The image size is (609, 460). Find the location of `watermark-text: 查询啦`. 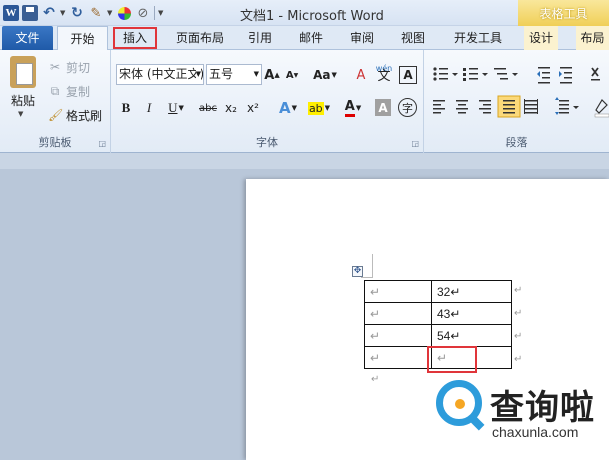

watermark-text: 查询啦 is located at coordinates (542, 408).